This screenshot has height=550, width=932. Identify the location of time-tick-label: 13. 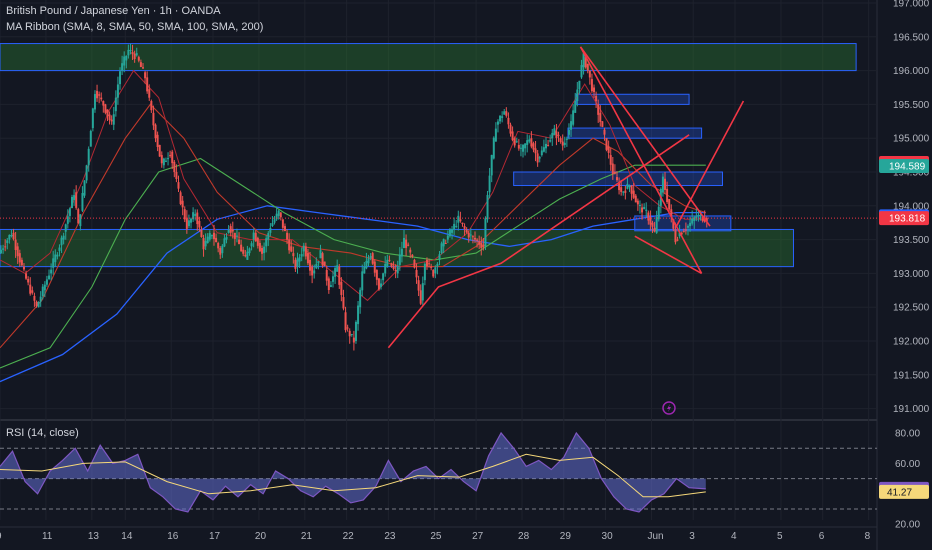
(94, 536).